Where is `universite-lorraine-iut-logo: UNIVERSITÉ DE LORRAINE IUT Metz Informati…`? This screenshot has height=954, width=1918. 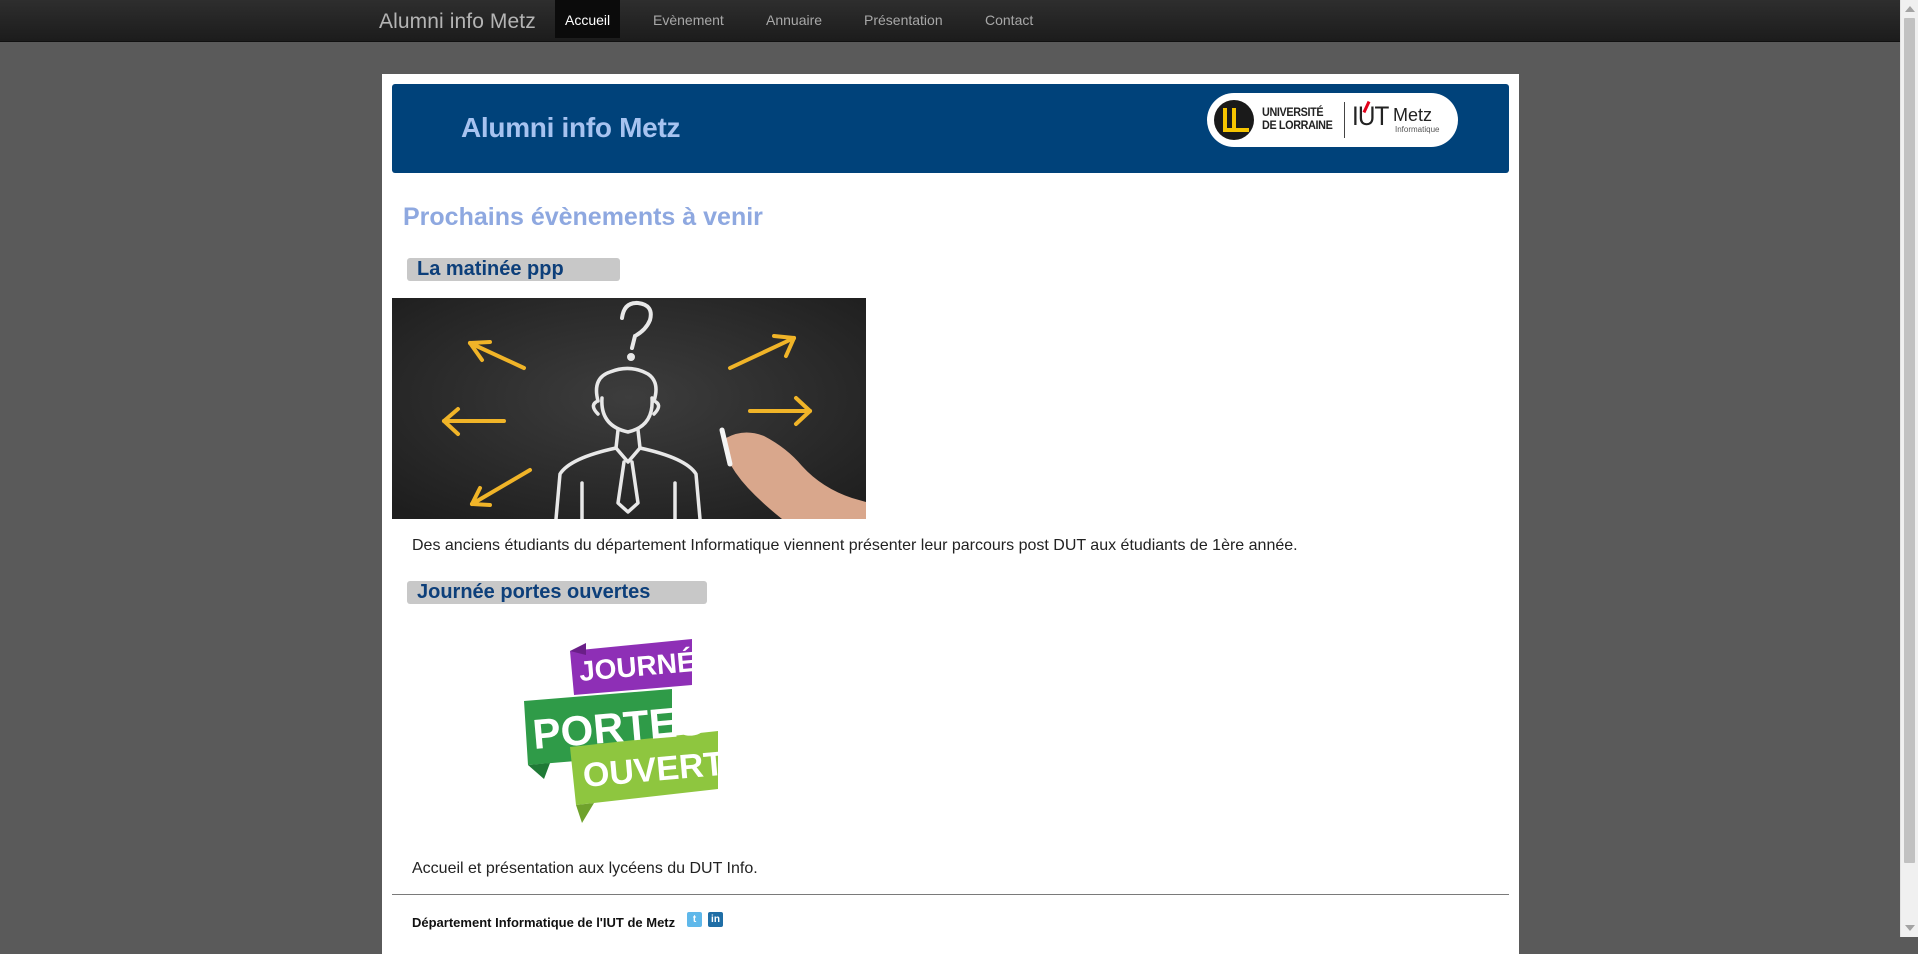 universite-lorraine-iut-logo: UNIVERSITÉ DE LORRAINE IUT Metz Informati… is located at coordinates (1332, 120).